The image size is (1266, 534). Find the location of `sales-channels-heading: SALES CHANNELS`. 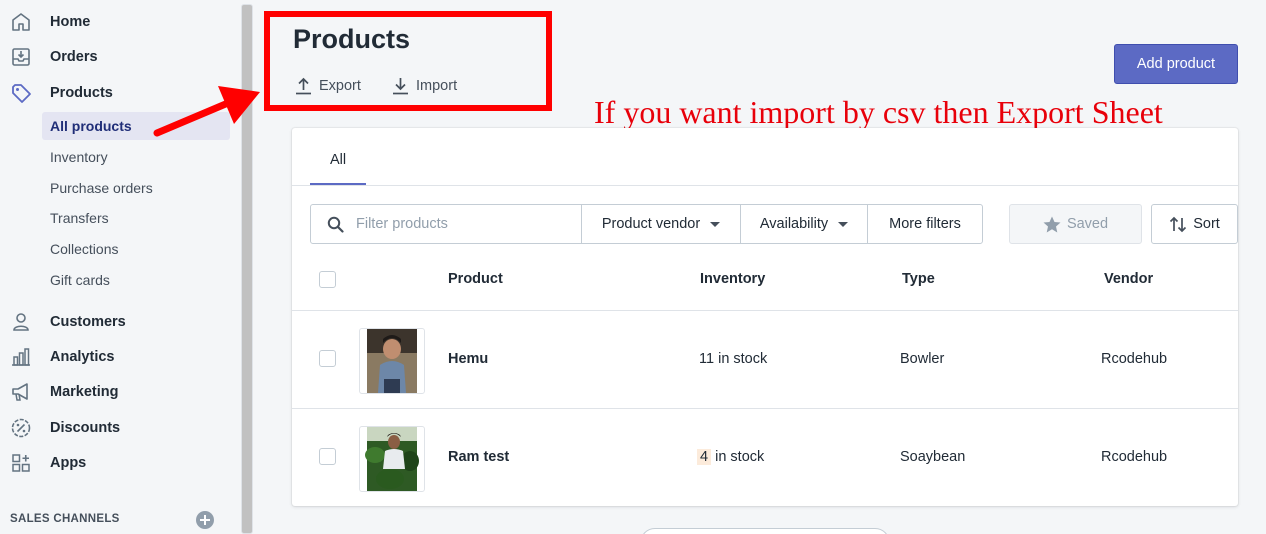

sales-channels-heading: SALES CHANNELS is located at coordinates (65, 519).